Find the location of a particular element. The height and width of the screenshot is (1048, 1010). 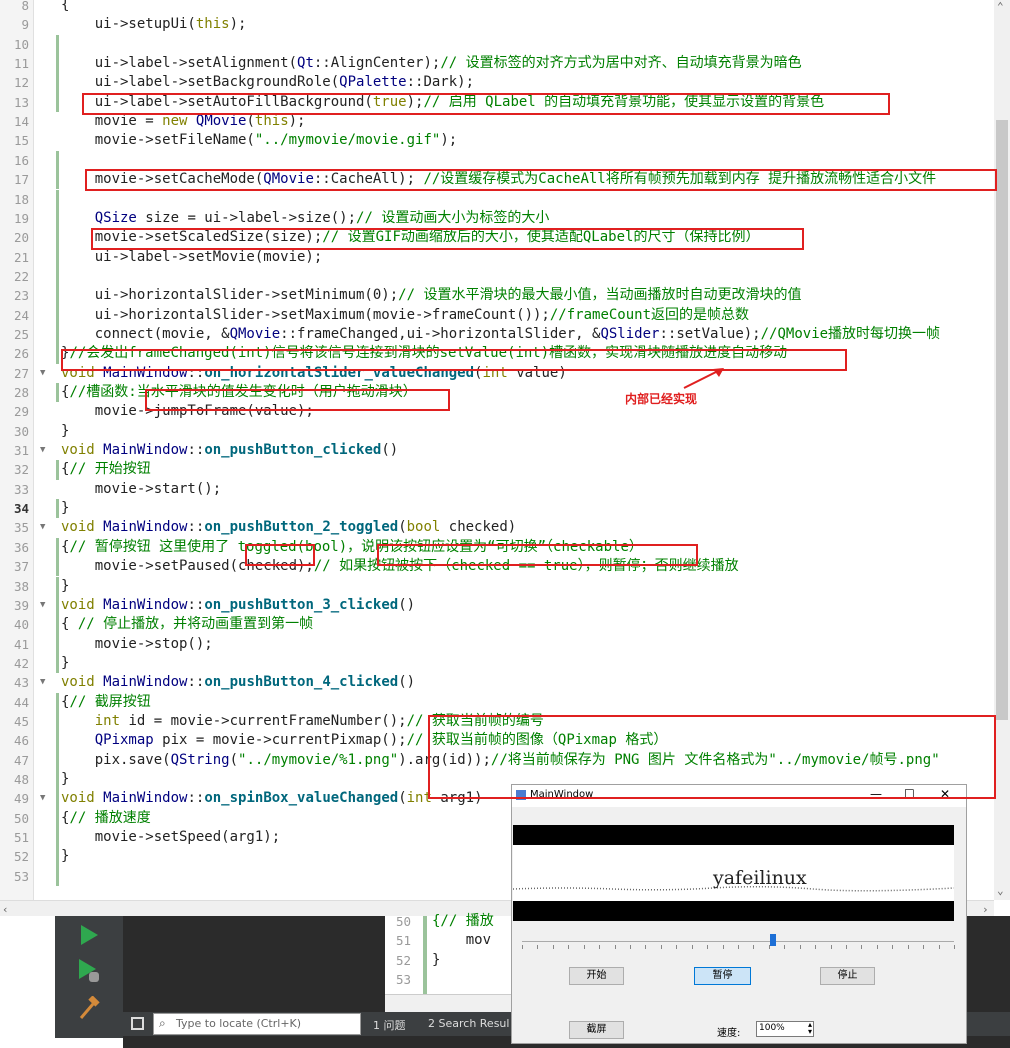

speed-spinbox: 100% ▴ ▾ is located at coordinates (785, 1029).